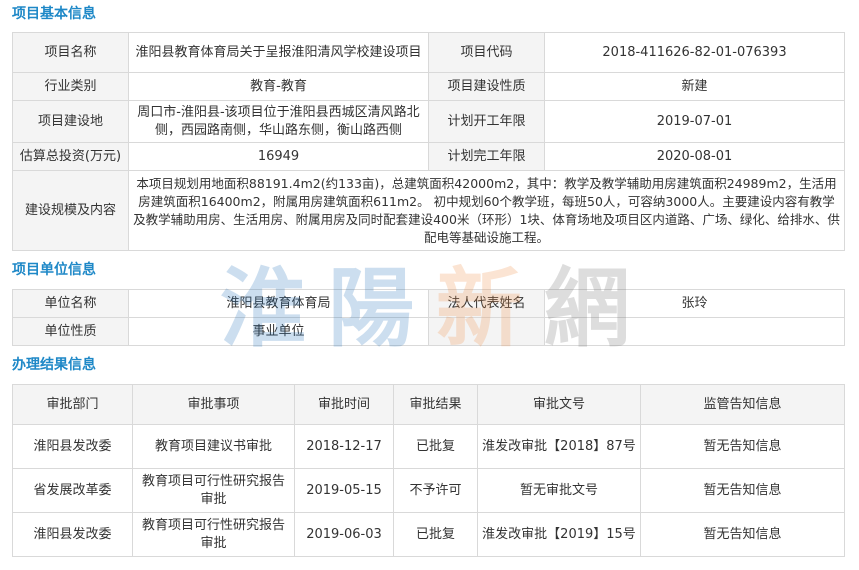 The width and height of the screenshot is (859, 570). I want to click on header-item: 审批事项, so click(213, 404).